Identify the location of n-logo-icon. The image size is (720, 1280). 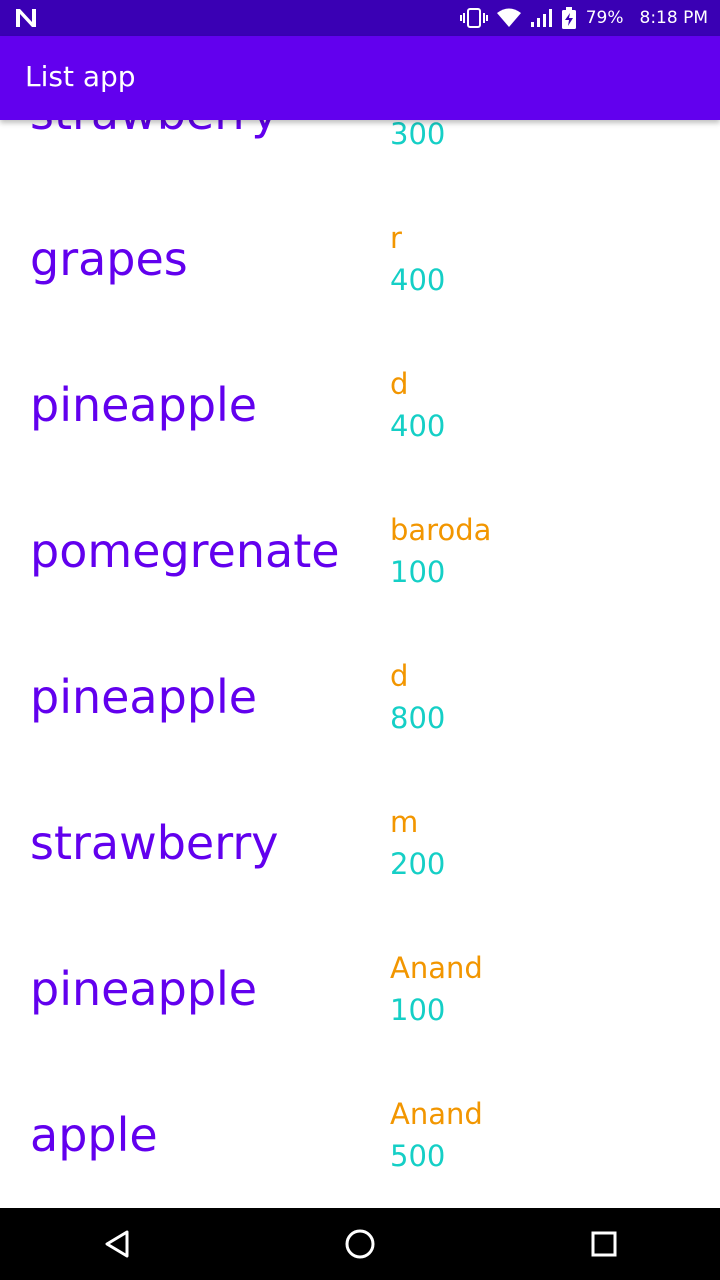
(26, 18).